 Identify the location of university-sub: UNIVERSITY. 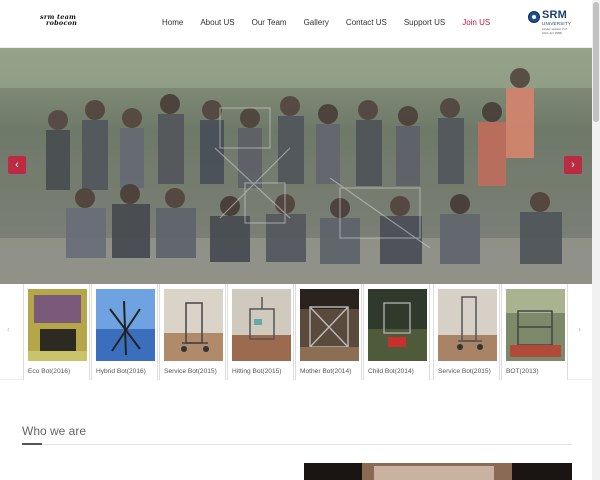
(557, 23).